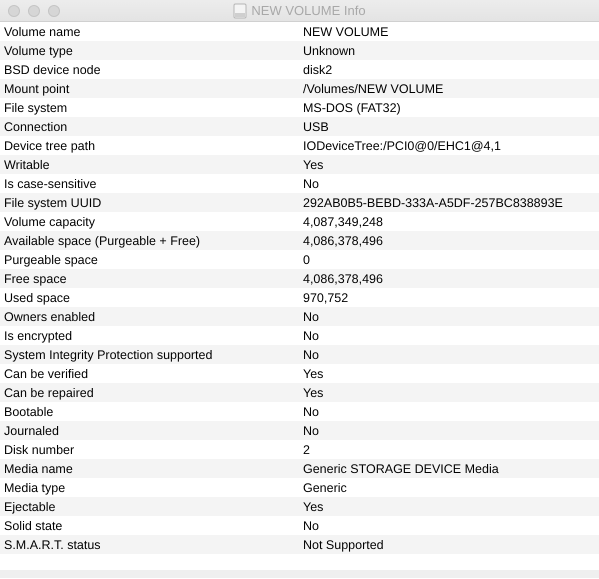 This screenshot has width=599, height=579. What do you see at coordinates (308, 10) in the screenshot?
I see `window-title: NEW VOLUME Info` at bounding box center [308, 10].